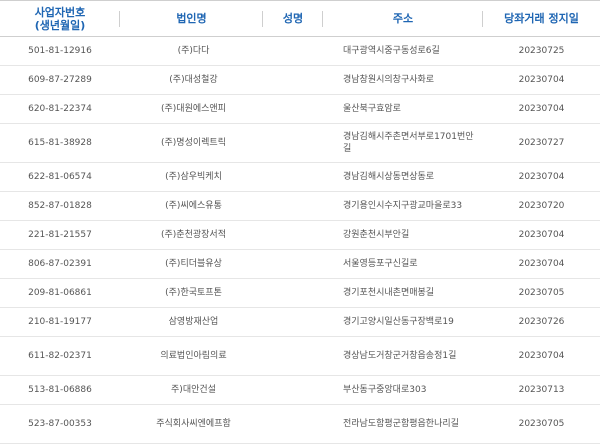 The image size is (600, 444). What do you see at coordinates (400, 356) in the screenshot?
I see `cell-address-line: 경상남도거창군거창읍송정1길` at bounding box center [400, 356].